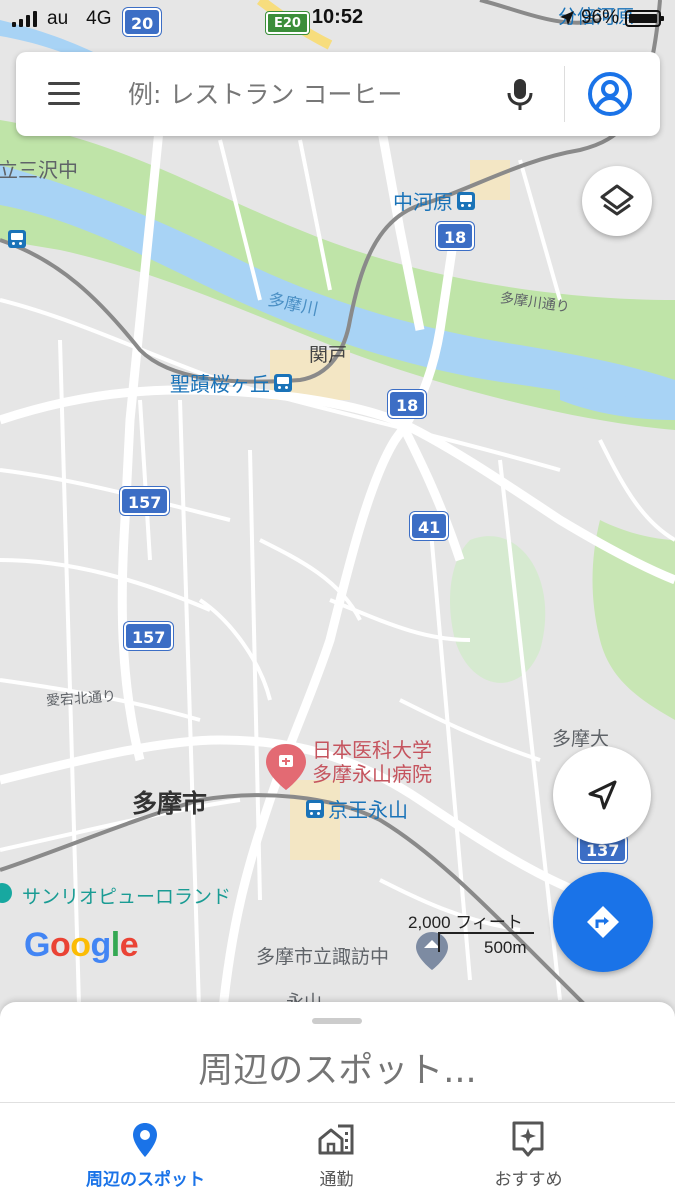 This screenshot has width=675, height=1200. Describe the element at coordinates (64, 94) in the screenshot. I see `menu-button` at that location.